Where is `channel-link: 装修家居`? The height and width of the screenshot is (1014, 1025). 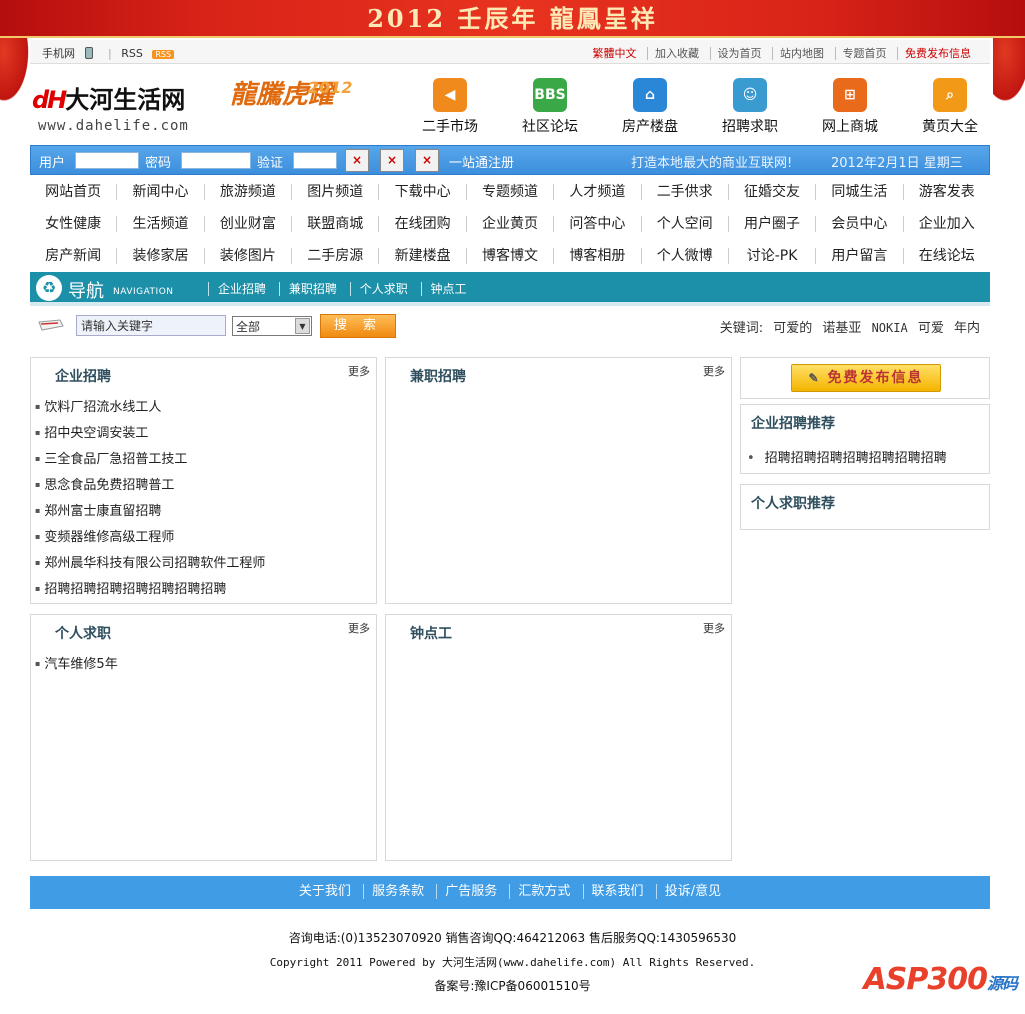 channel-link: 装修家居 is located at coordinates (159, 256).